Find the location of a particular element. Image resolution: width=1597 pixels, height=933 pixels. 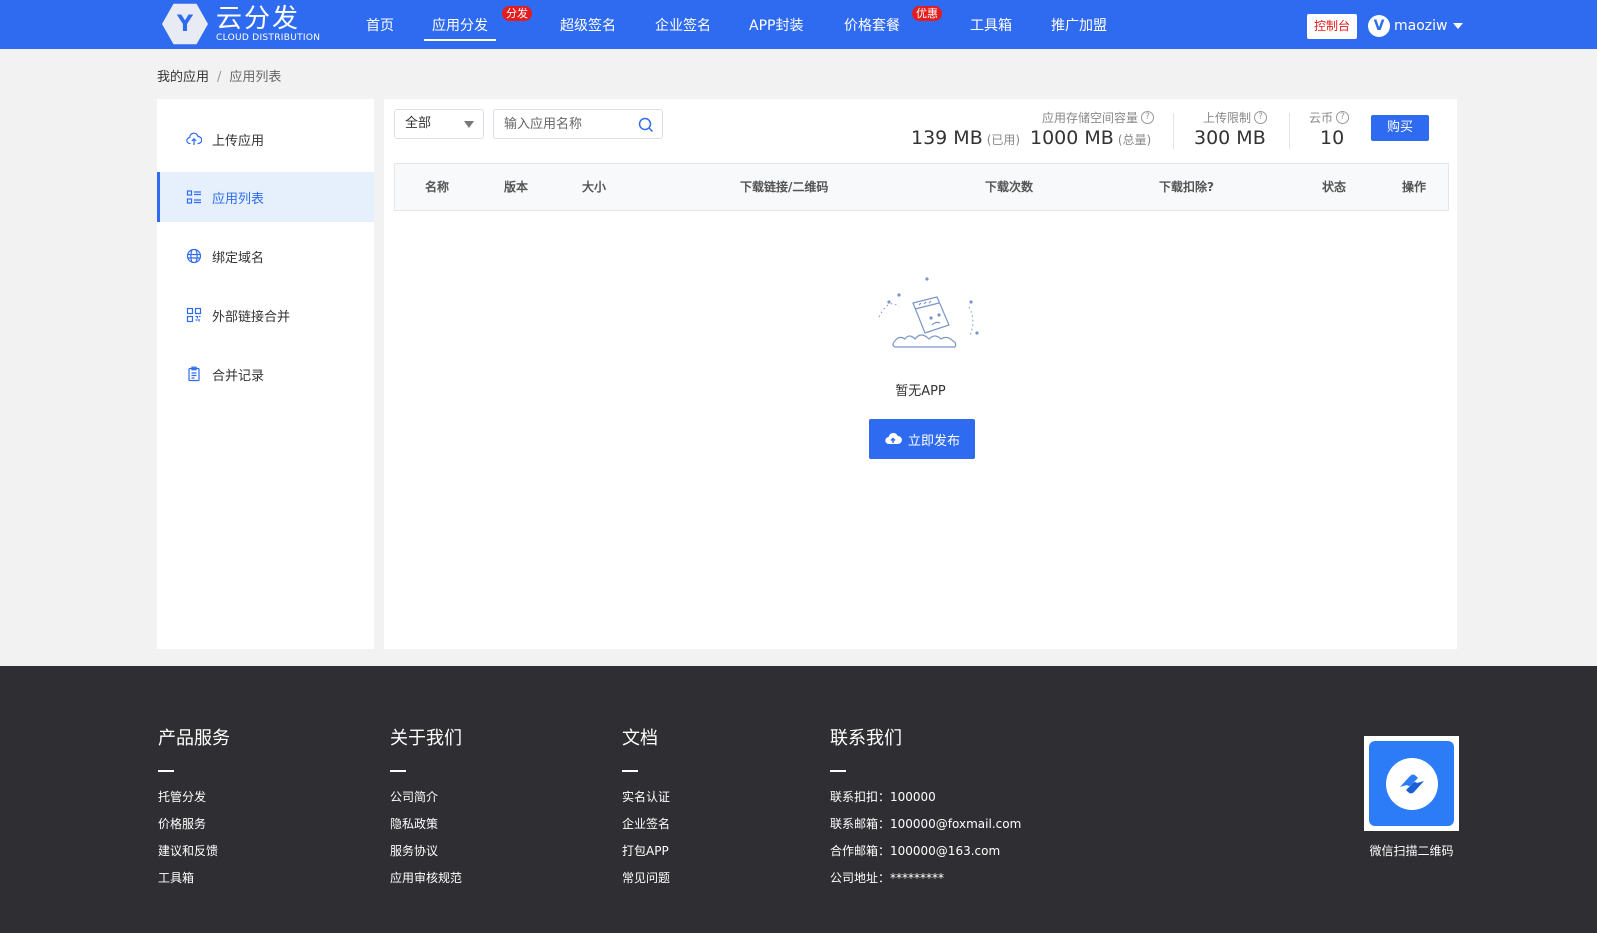

nav-app-package: APP封装 is located at coordinates (776, 24).